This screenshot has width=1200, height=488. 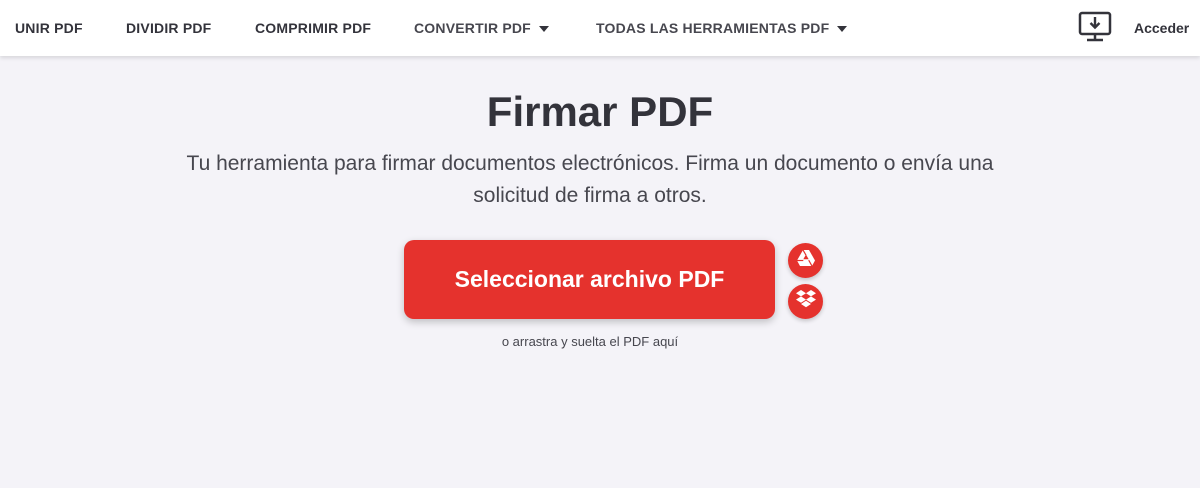 I want to click on desktop-download-icon, so click(x=1095, y=27).